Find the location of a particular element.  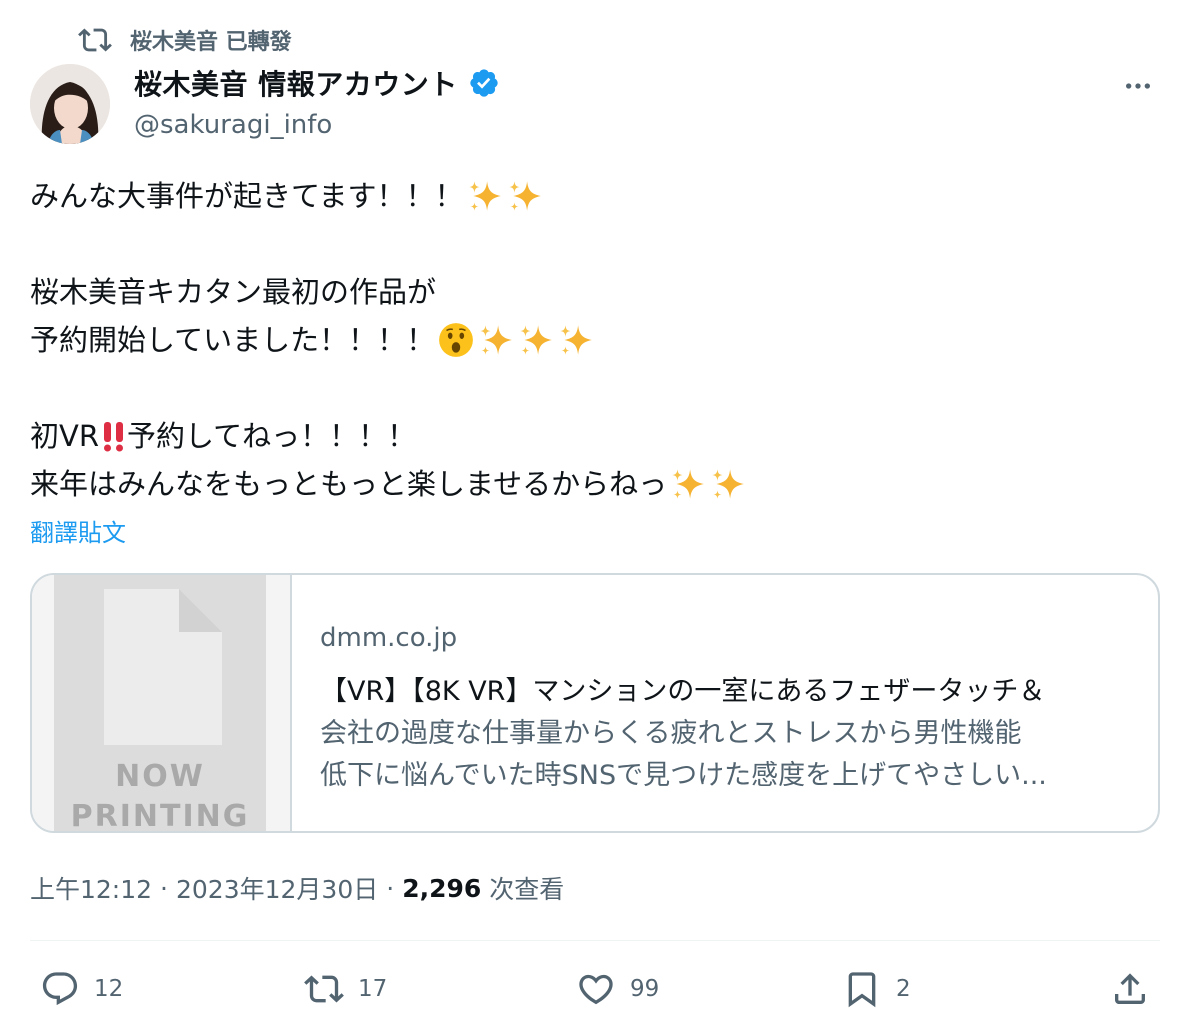

tweet-meta: 上午12:12 · 2023年12月30日 · 2,296 次查看 is located at coordinates (297, 888).